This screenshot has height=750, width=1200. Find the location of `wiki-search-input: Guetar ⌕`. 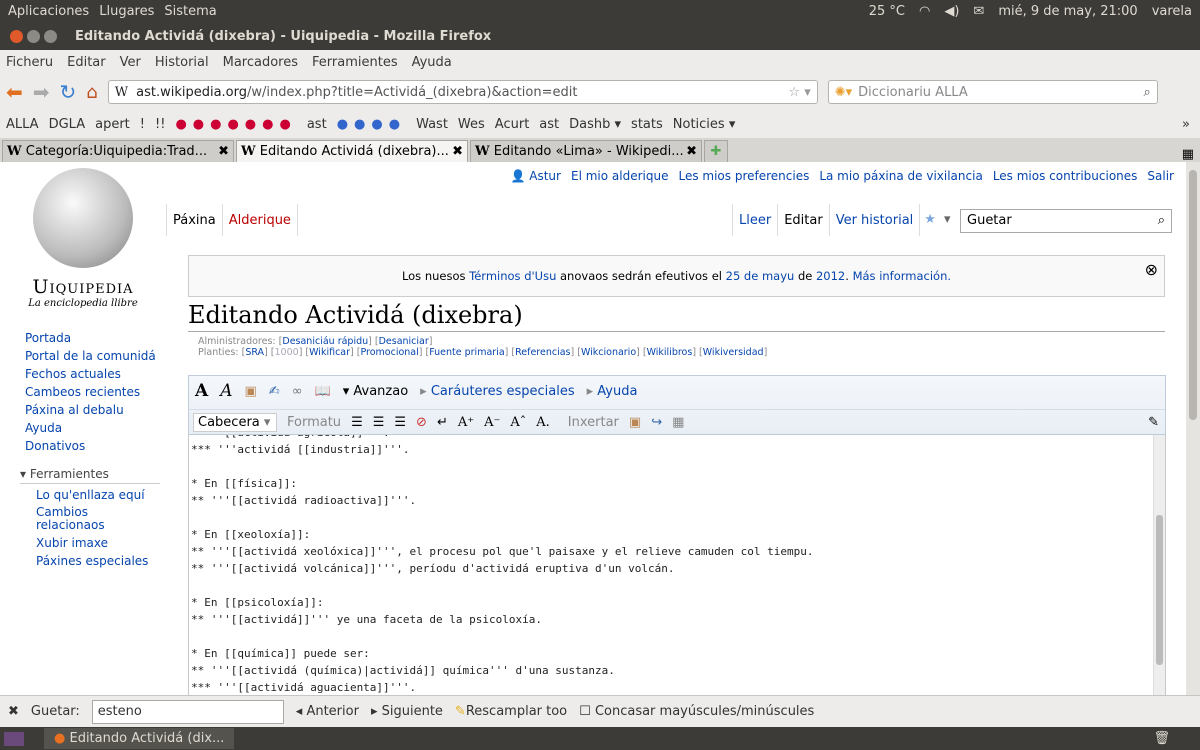

wiki-search-input: Guetar ⌕ is located at coordinates (1066, 221).